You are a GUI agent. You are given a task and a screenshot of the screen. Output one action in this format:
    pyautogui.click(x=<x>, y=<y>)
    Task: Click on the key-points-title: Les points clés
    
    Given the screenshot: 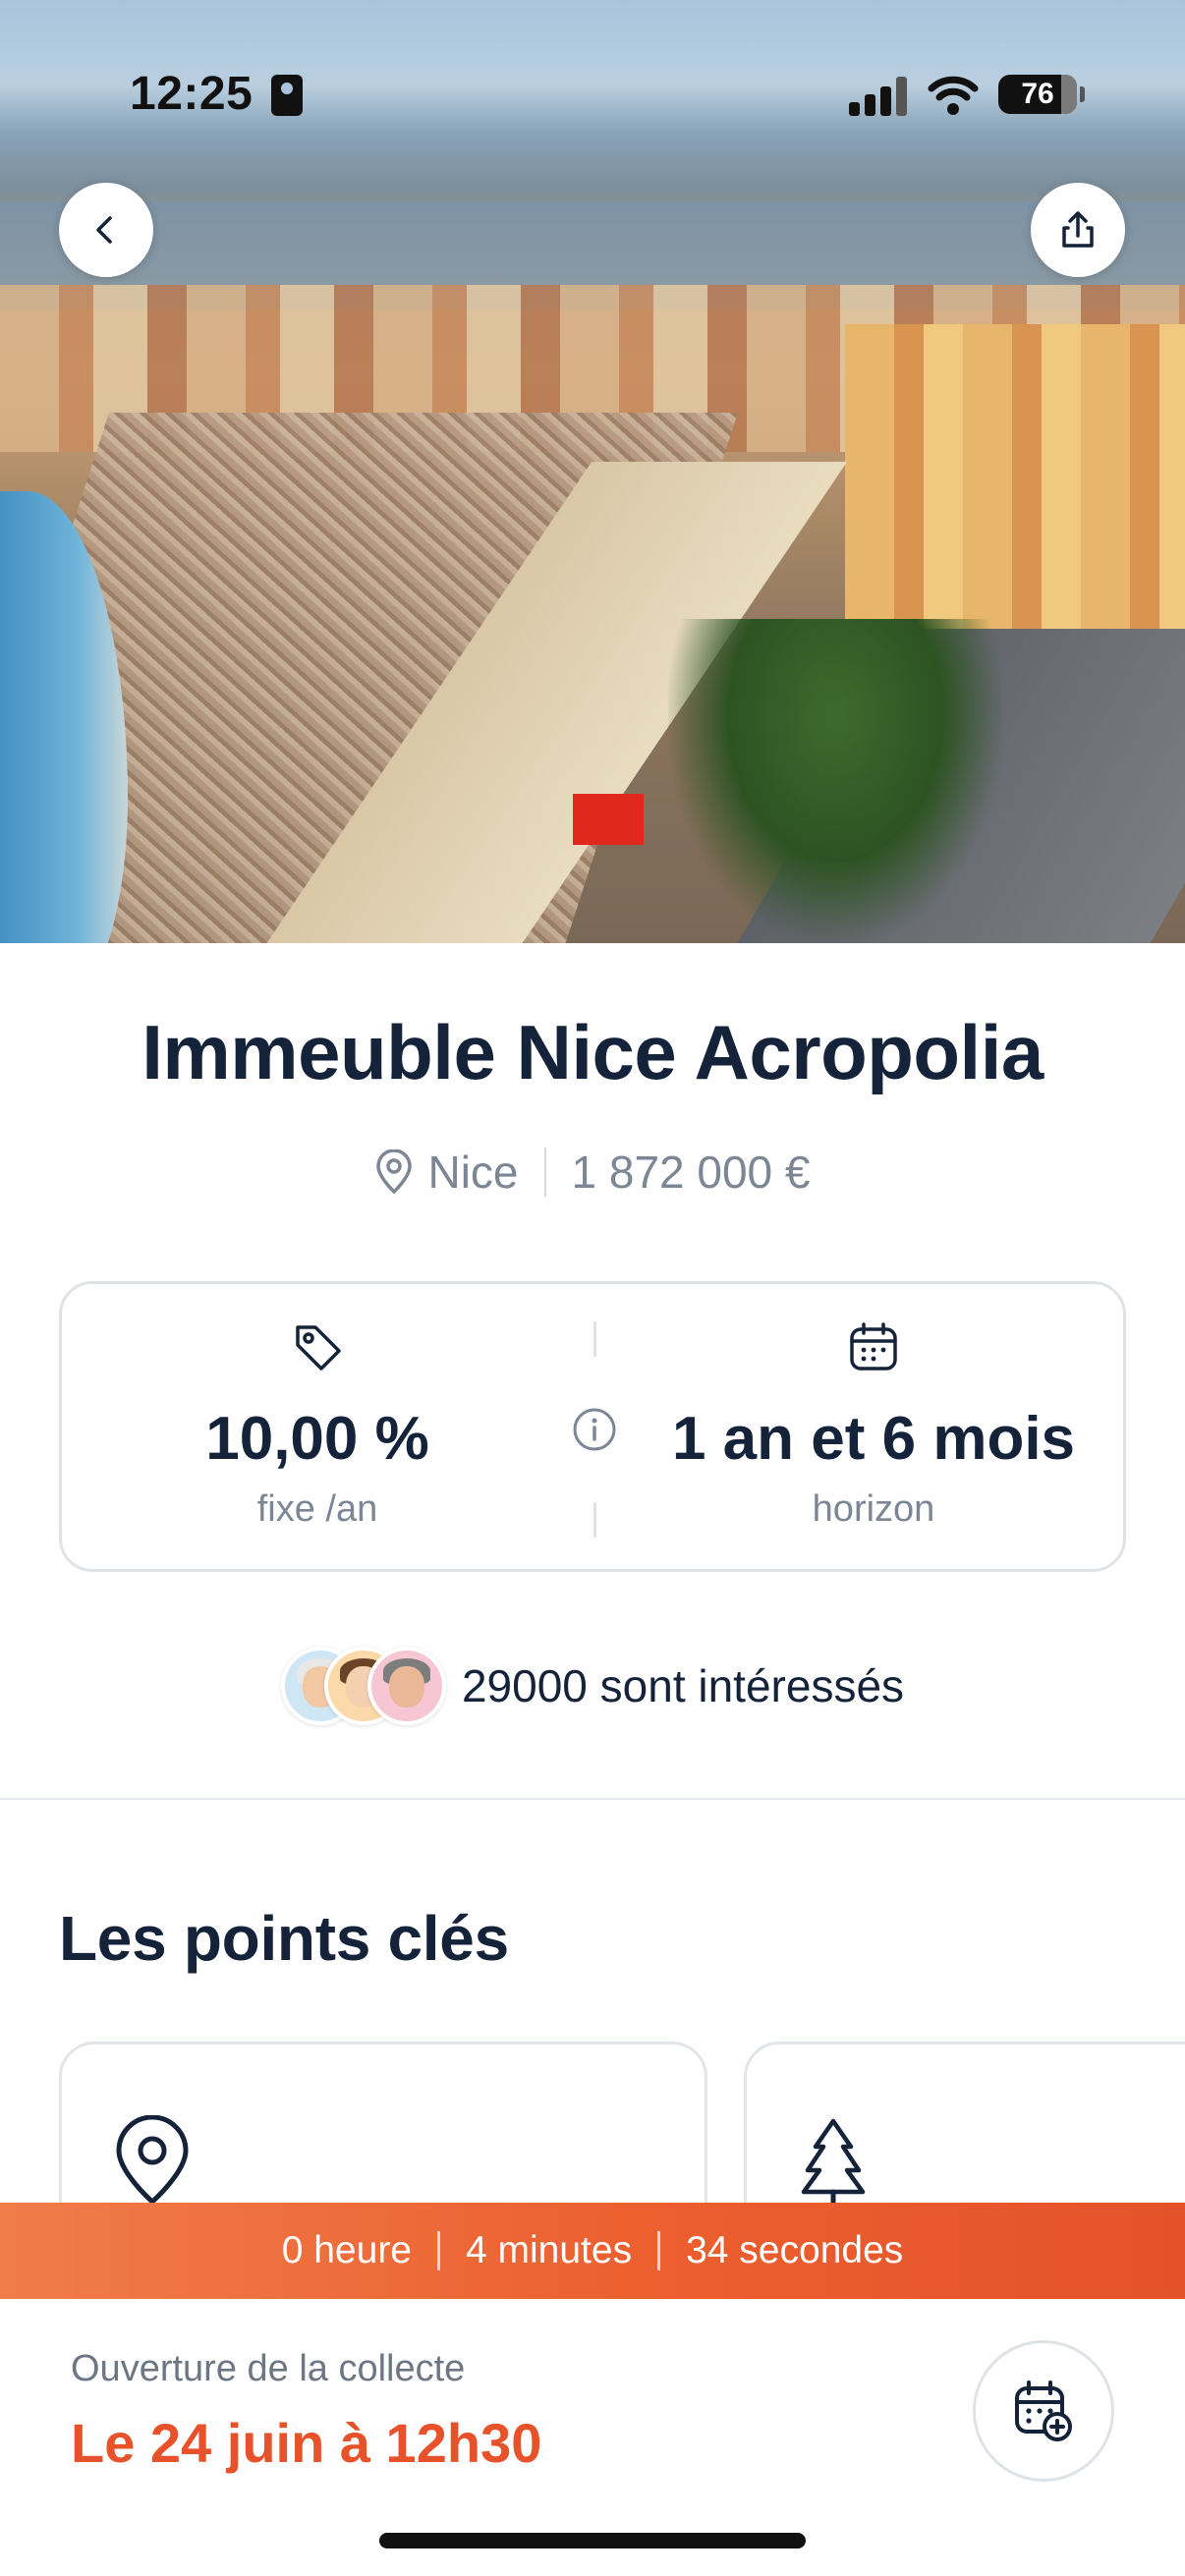 What is the action you would take?
    pyautogui.click(x=284, y=1938)
    